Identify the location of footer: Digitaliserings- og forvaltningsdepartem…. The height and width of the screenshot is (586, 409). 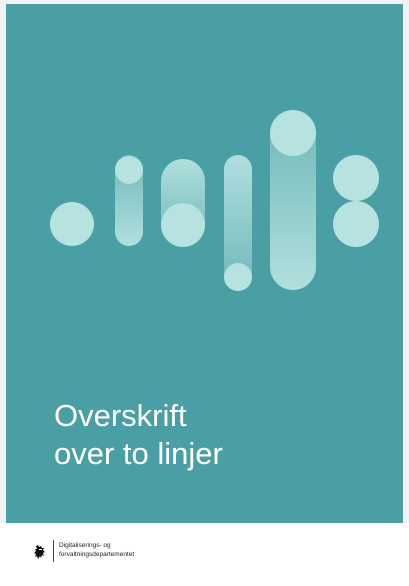
(204, 554).